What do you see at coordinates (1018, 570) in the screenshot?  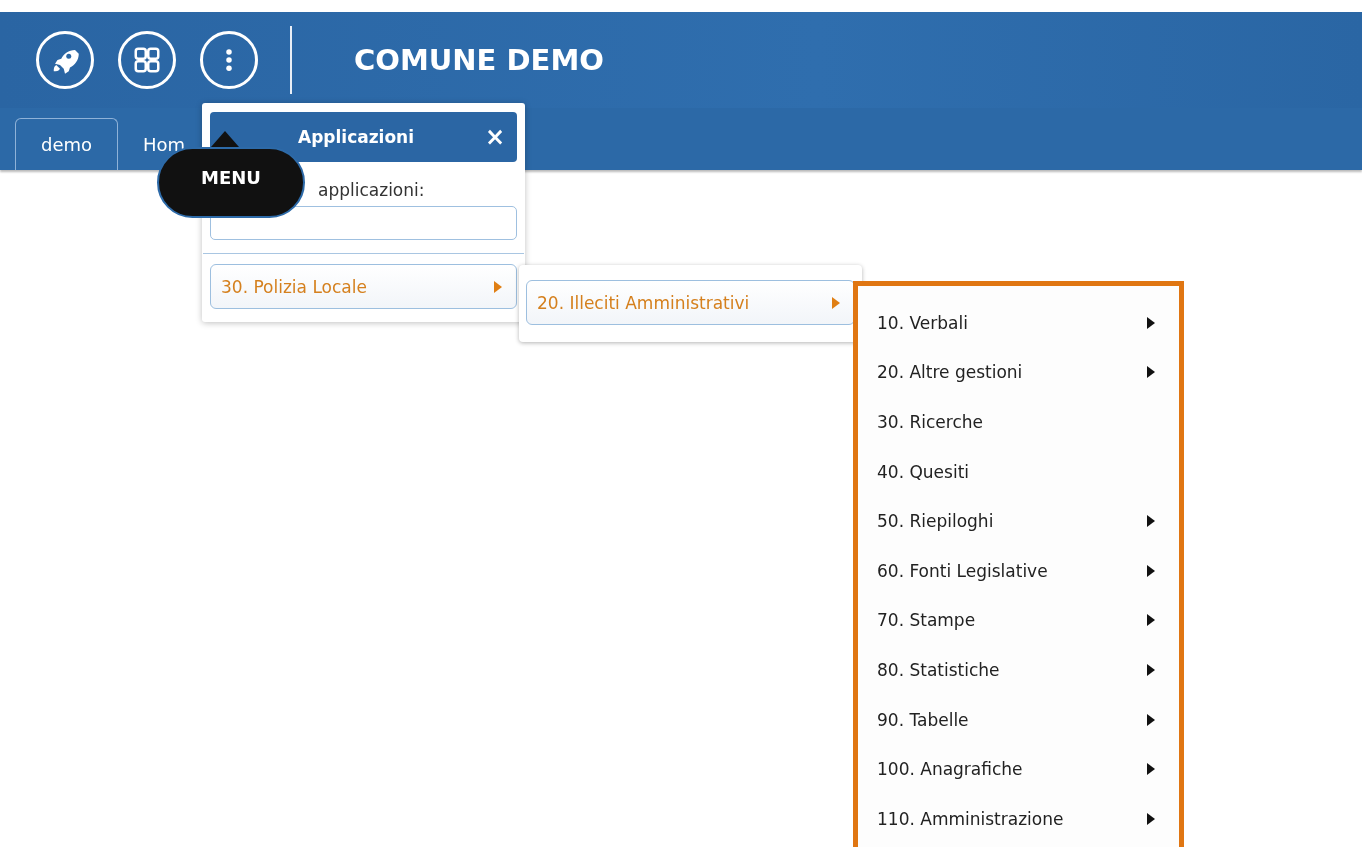 I see `menu-item: 60. Fonti Legislative` at bounding box center [1018, 570].